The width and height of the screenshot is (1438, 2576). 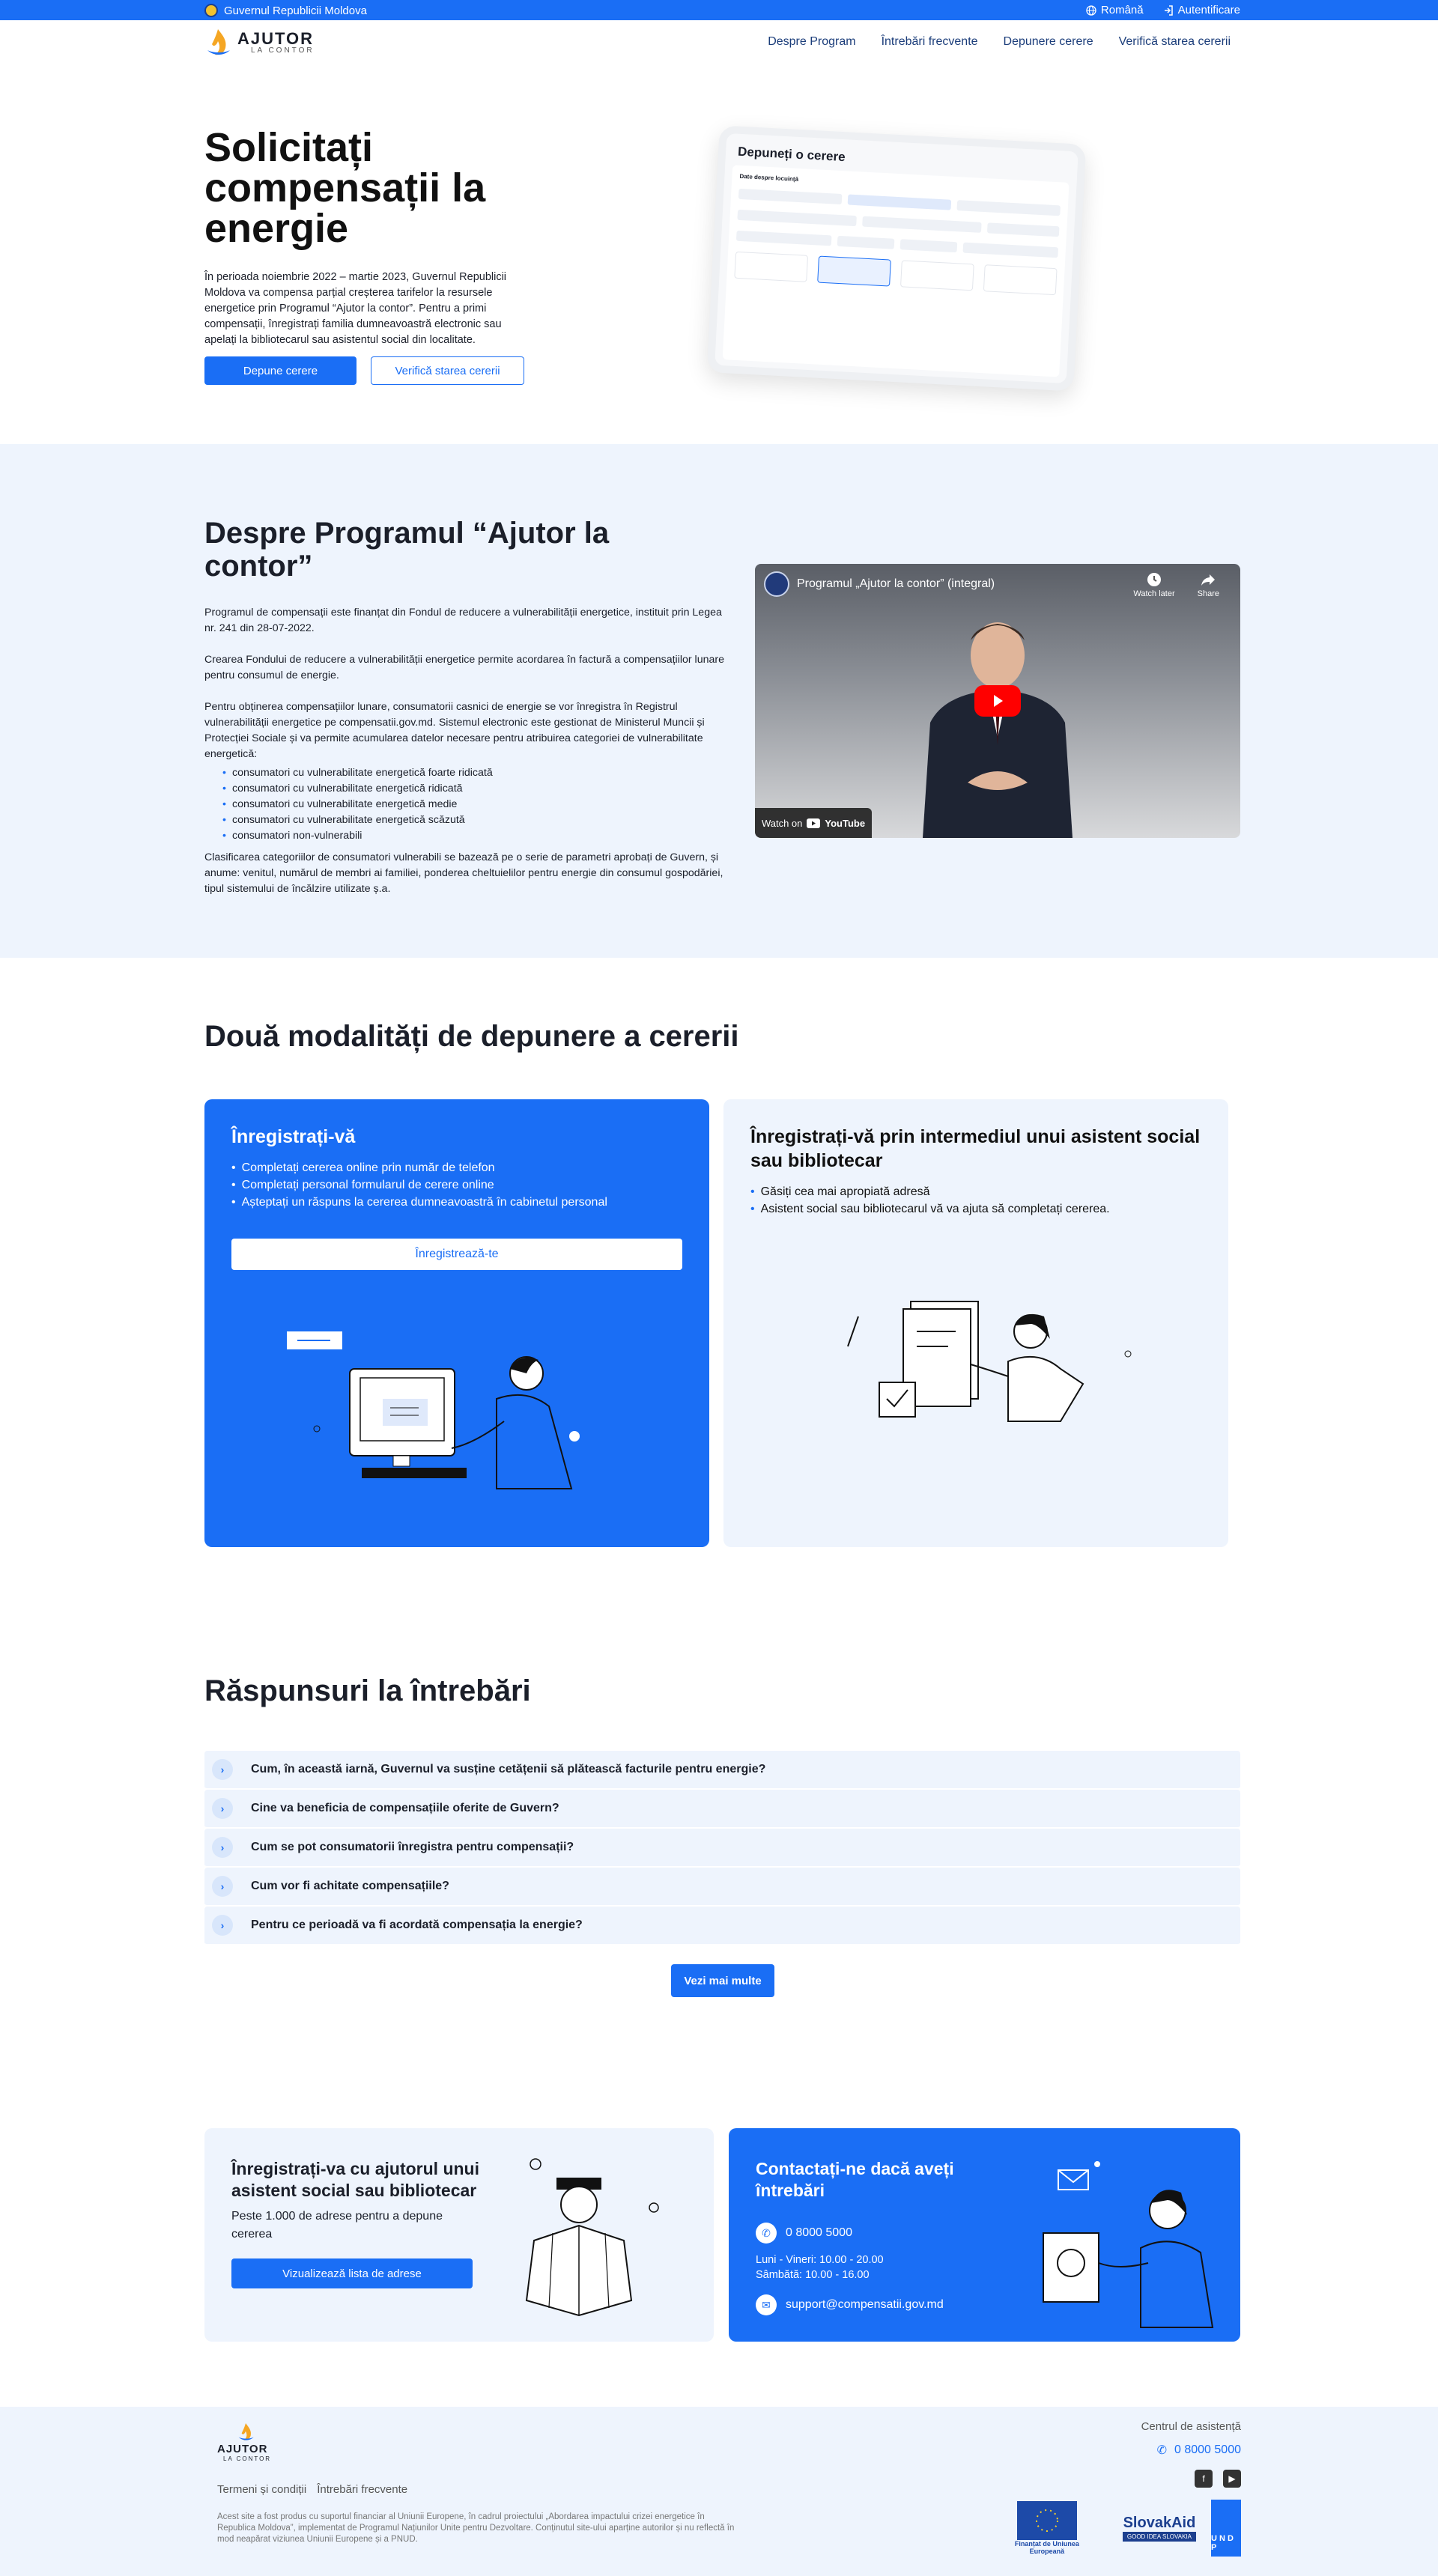 I want to click on computer-user-illustration, so click(x=433, y=1410).